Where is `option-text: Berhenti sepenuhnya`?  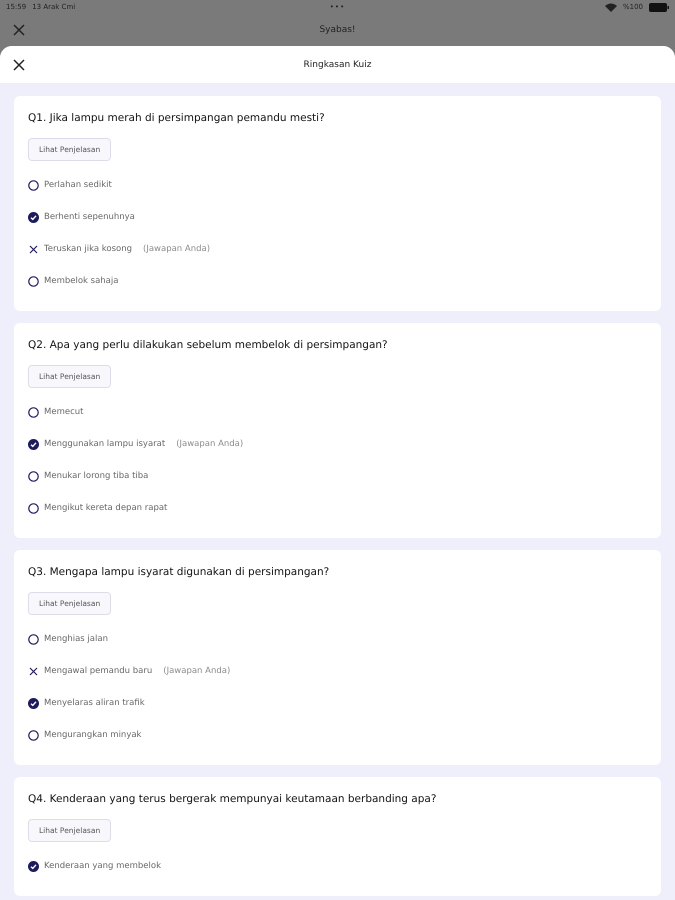 option-text: Berhenti sepenuhnya is located at coordinates (89, 217).